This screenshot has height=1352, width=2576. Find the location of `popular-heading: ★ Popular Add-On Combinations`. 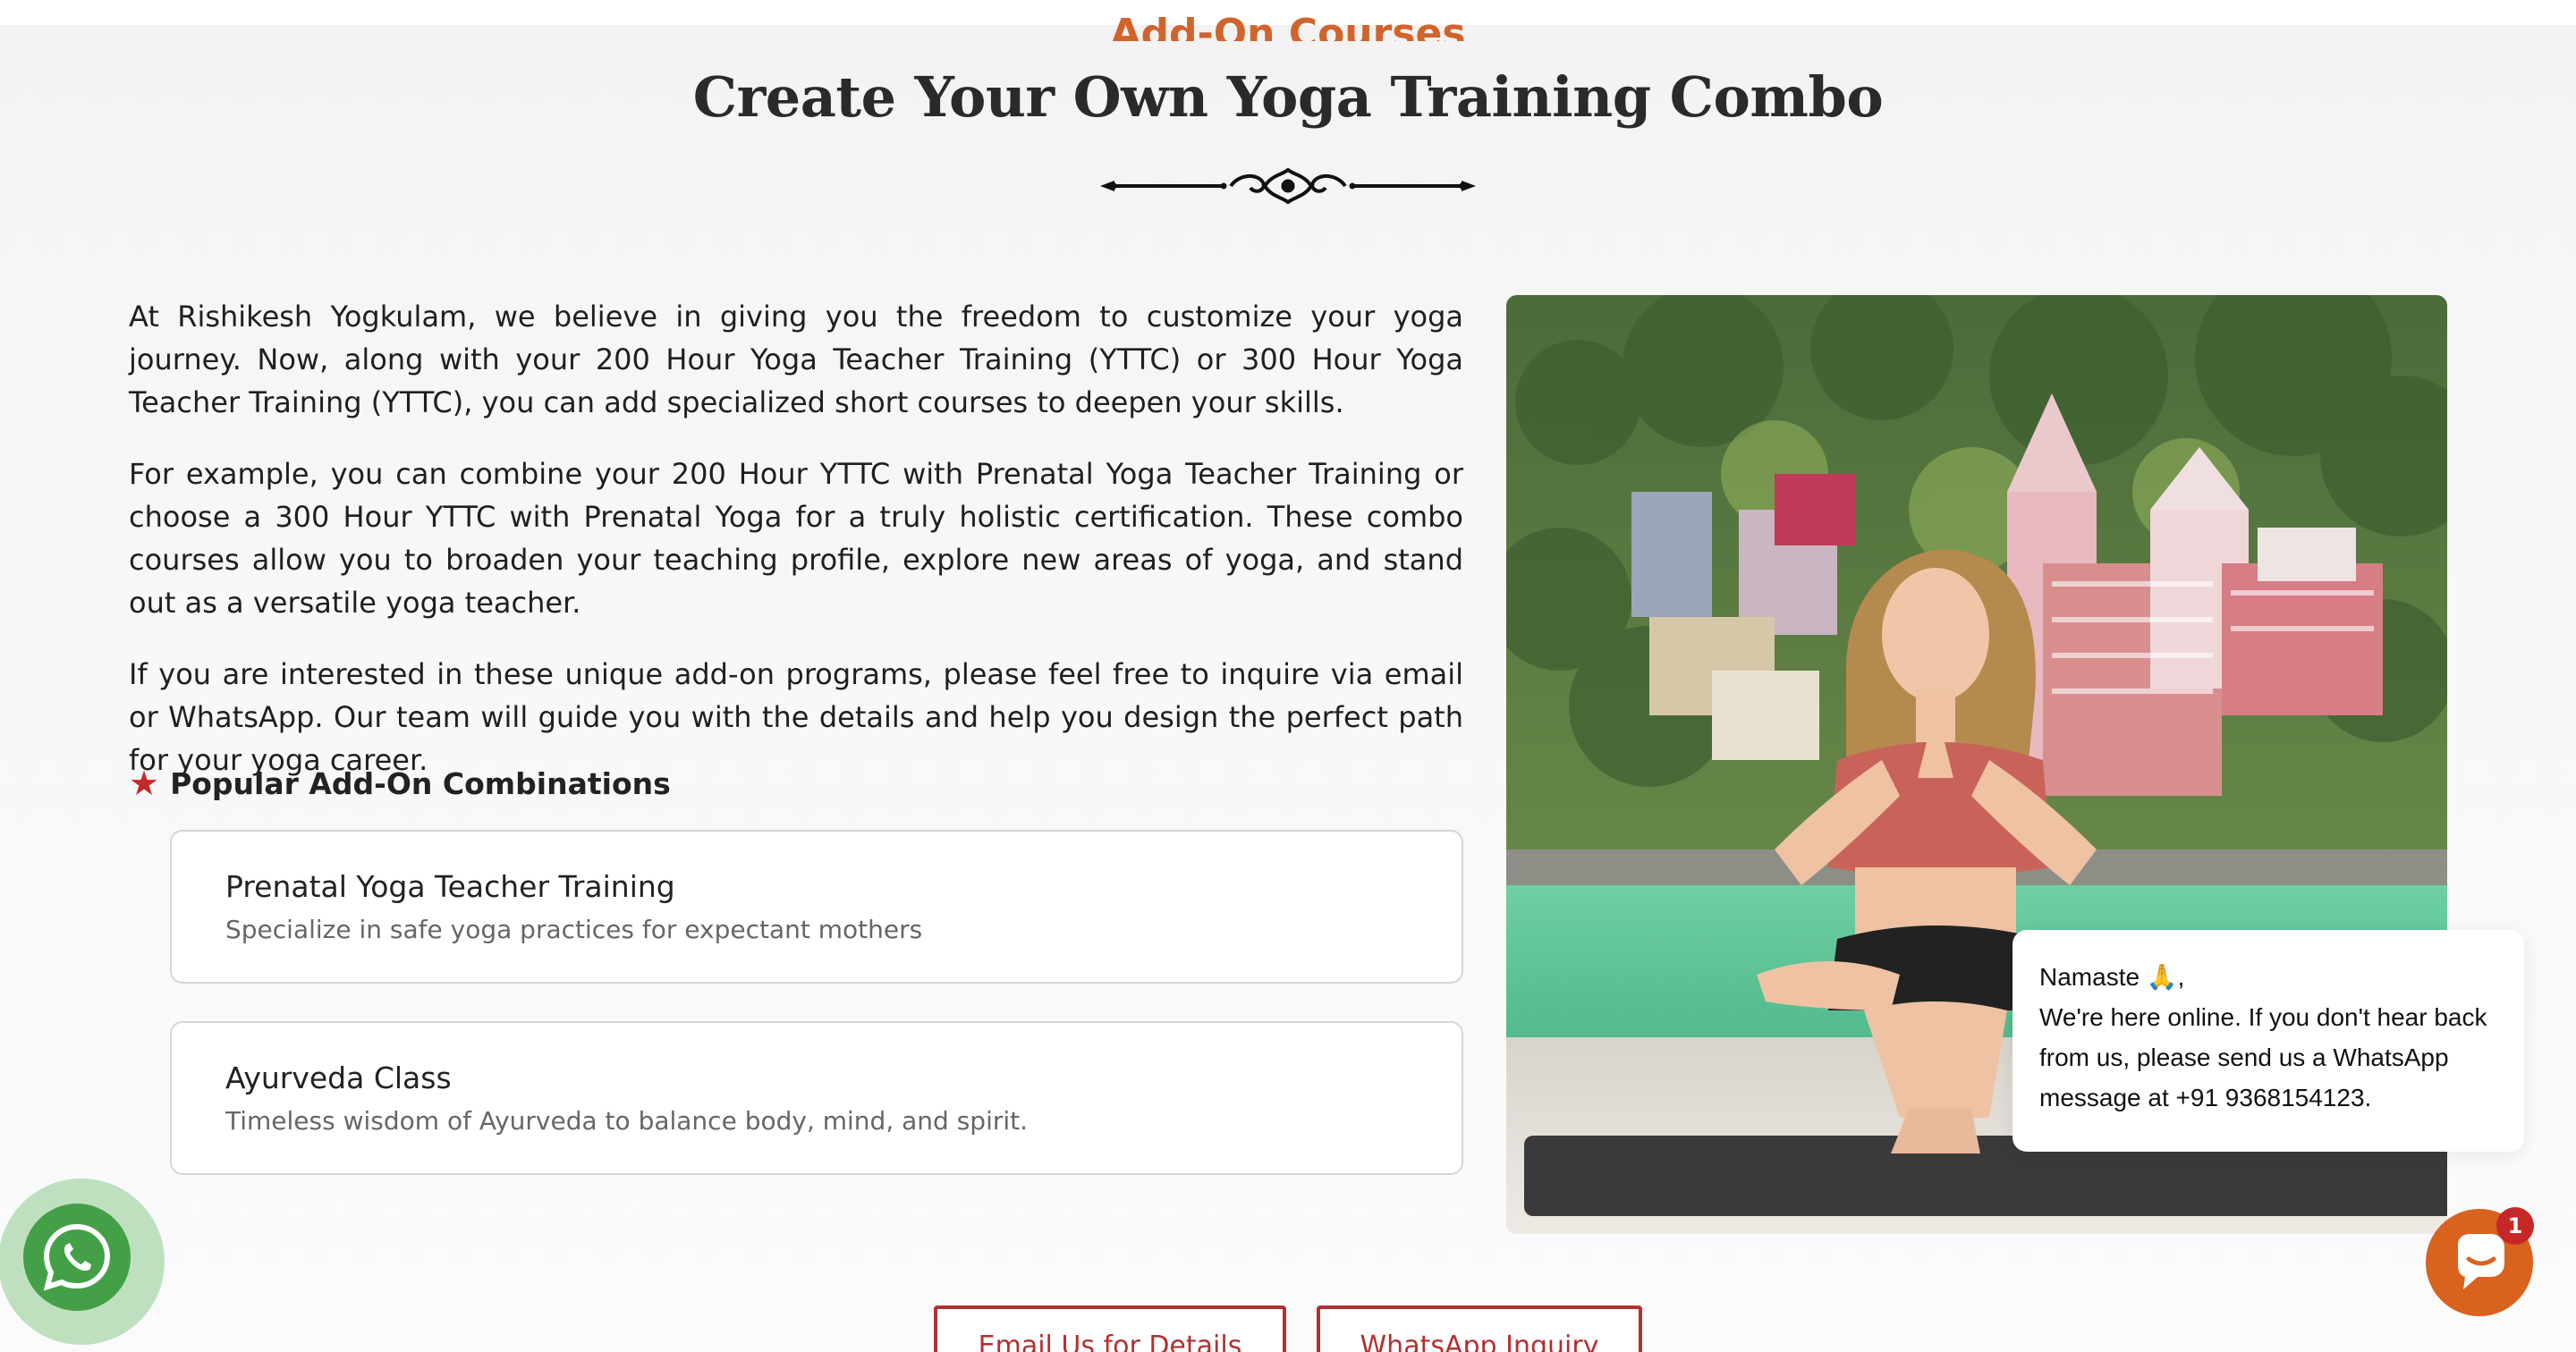

popular-heading: ★ Popular Add-On Combinations is located at coordinates (400, 783).